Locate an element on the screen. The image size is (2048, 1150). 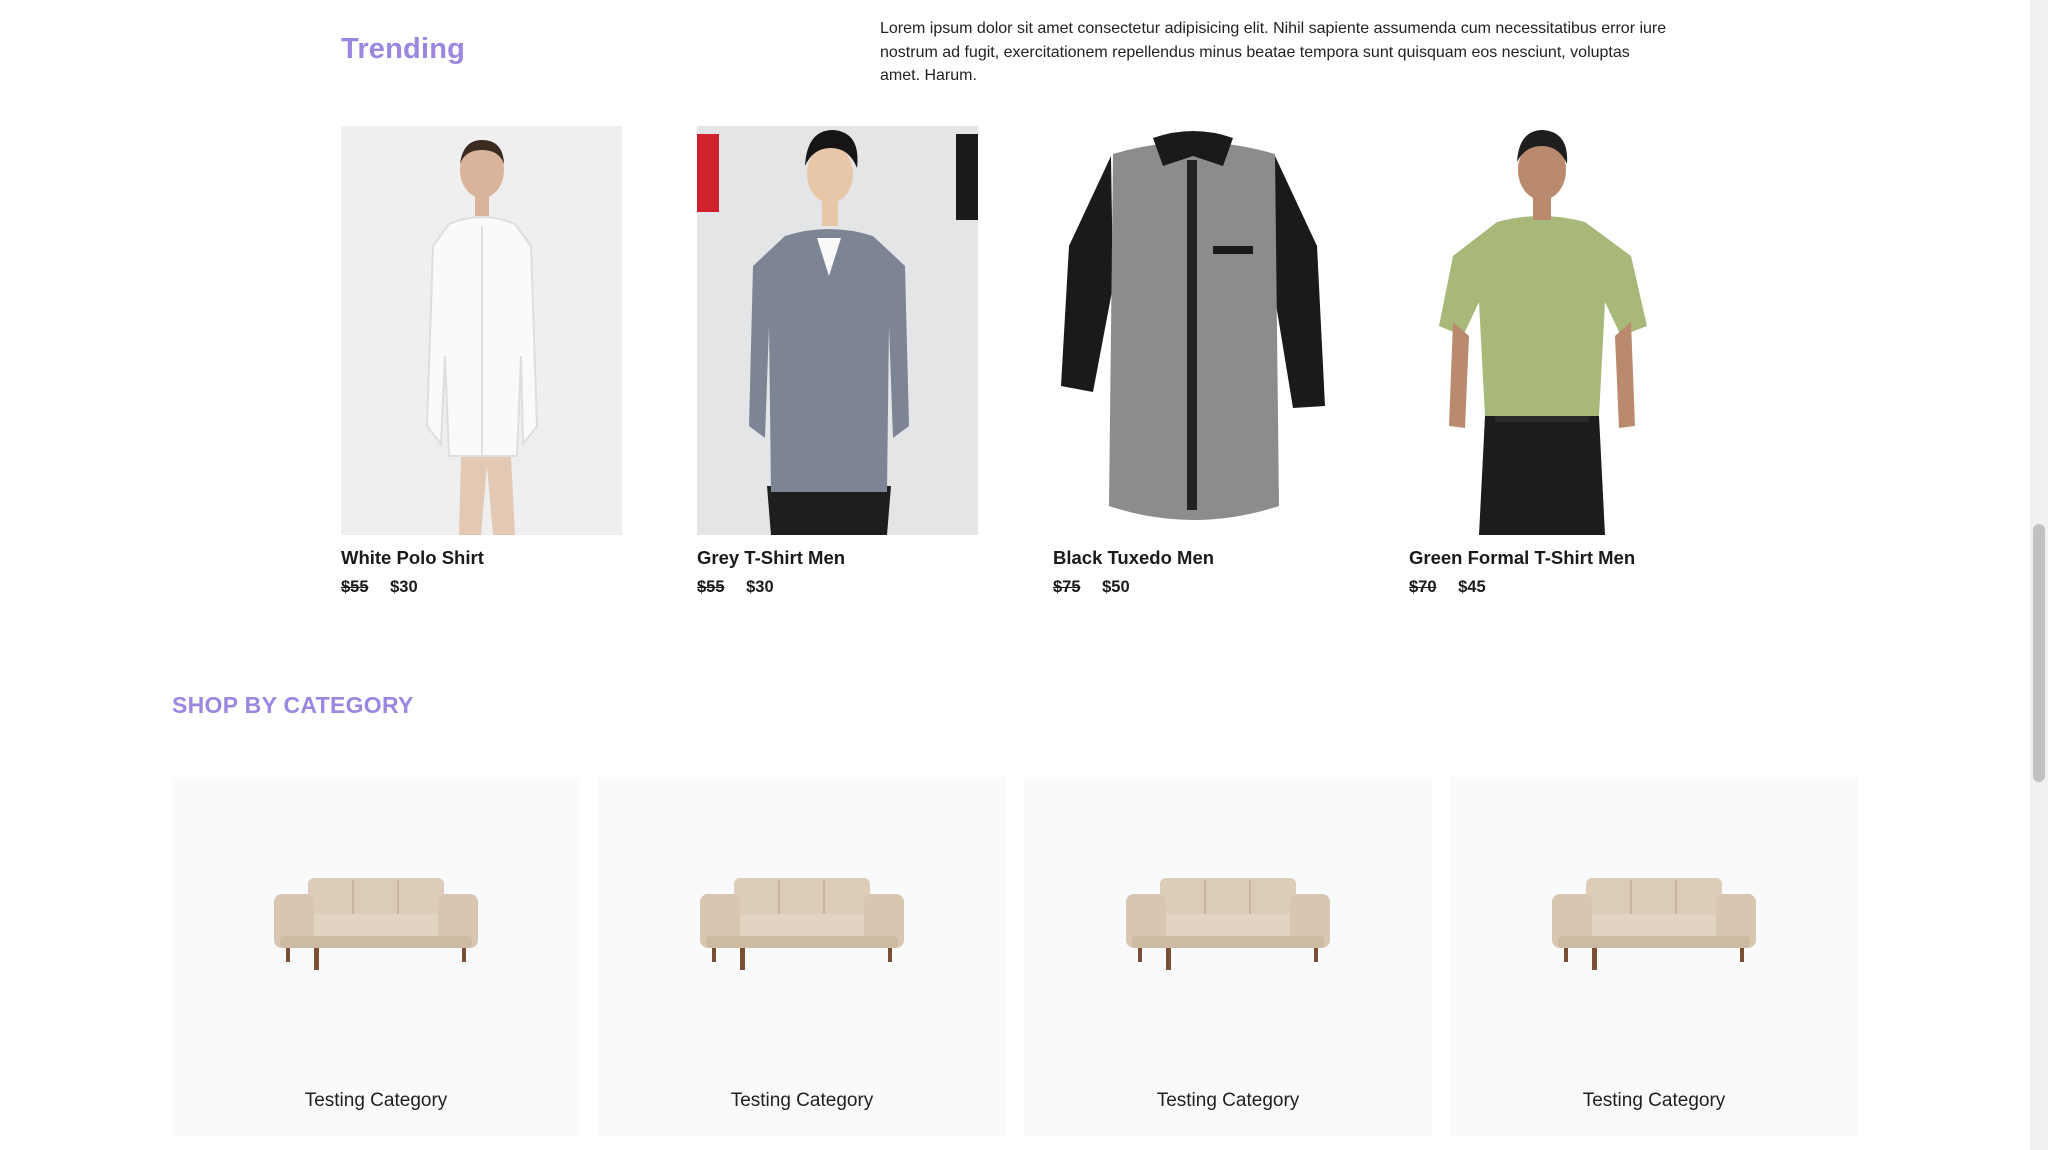
current-price: $45 is located at coordinates (1472, 587).